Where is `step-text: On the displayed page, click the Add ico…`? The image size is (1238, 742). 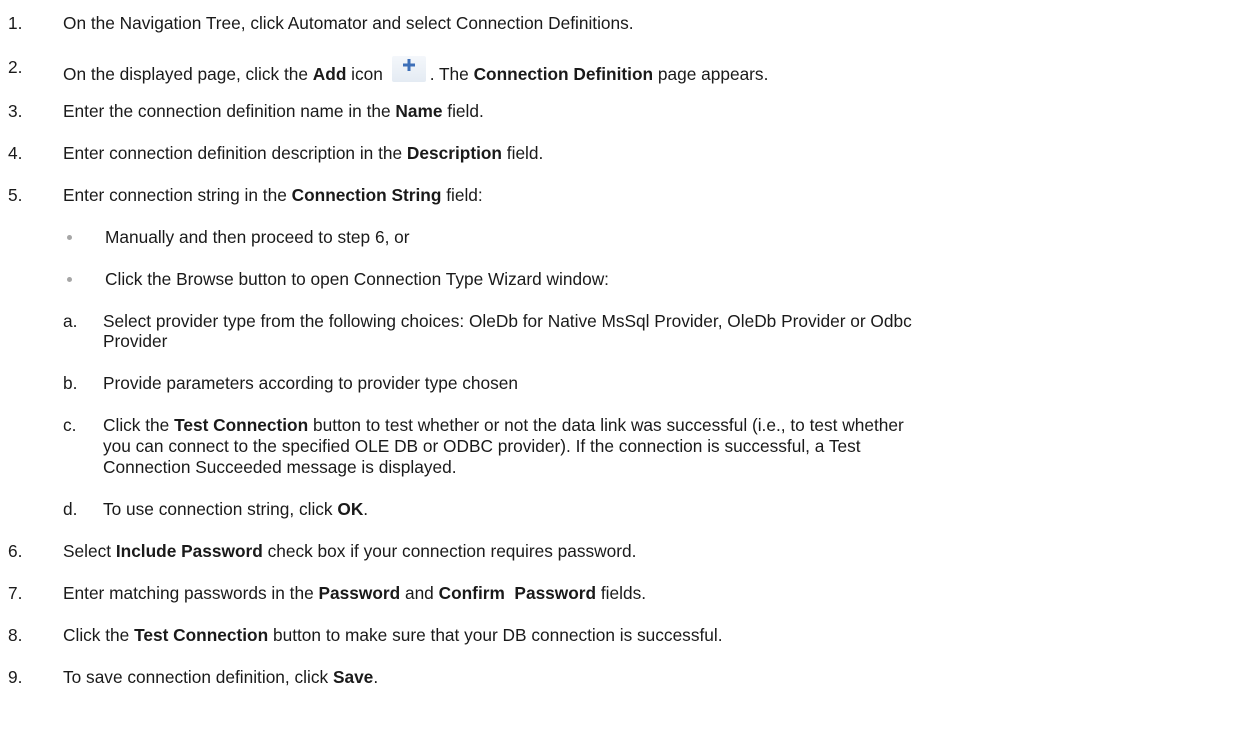
step-text: On the displayed page, click the Add ico… is located at coordinates (415, 70).